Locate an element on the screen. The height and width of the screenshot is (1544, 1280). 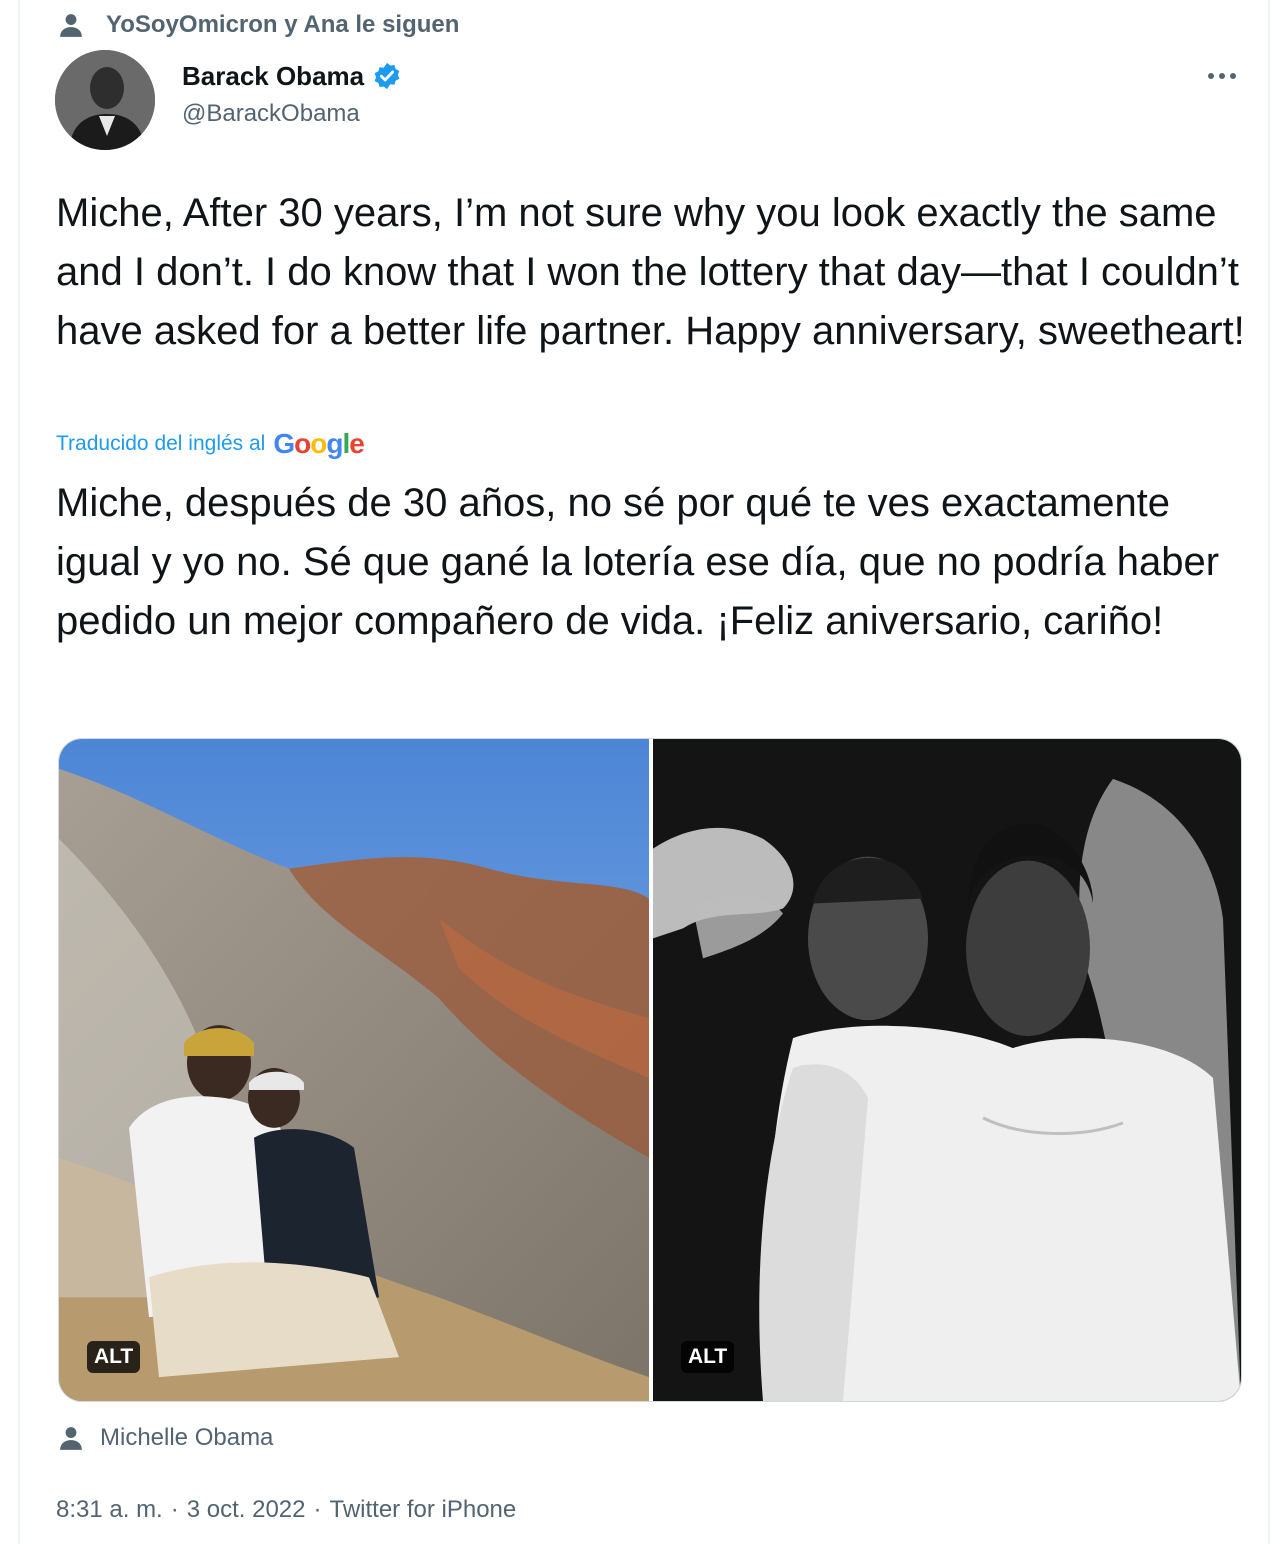
right-border is located at coordinates (1269, 772).